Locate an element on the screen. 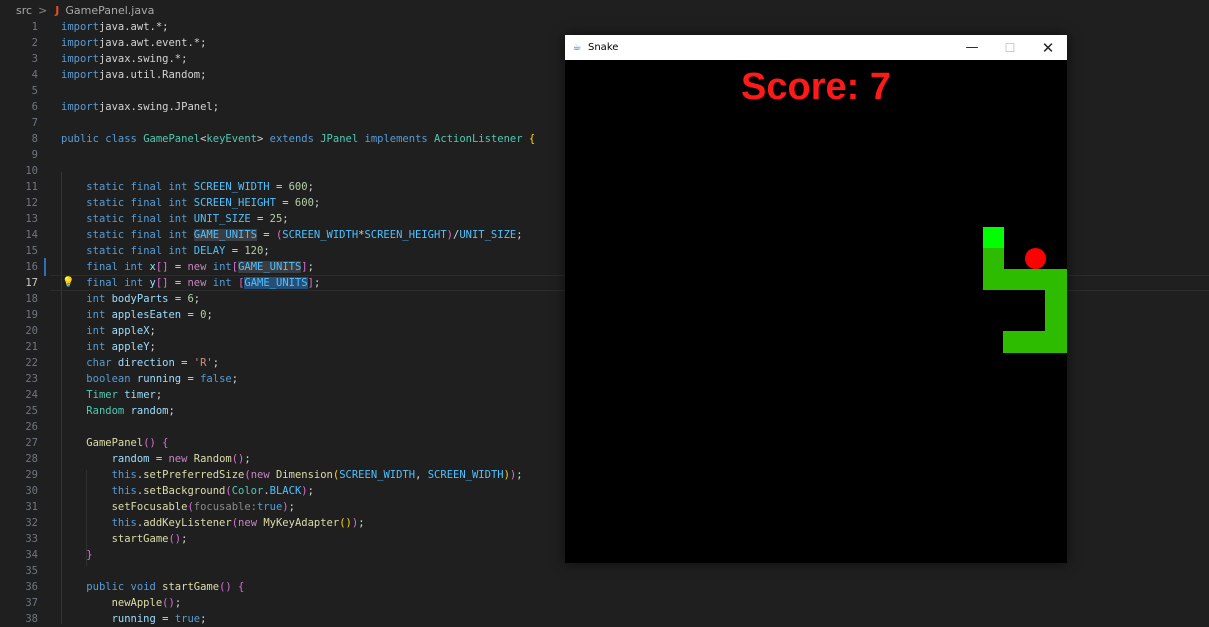 This screenshot has height=627, width=1209. line-number: 19 is located at coordinates (31, 315).